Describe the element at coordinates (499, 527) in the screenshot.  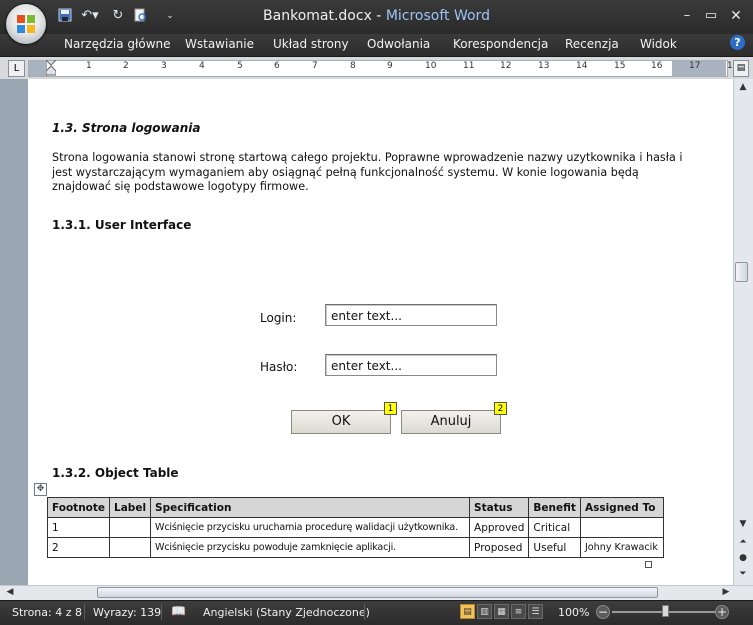
I see `cell-status: Approved` at that location.